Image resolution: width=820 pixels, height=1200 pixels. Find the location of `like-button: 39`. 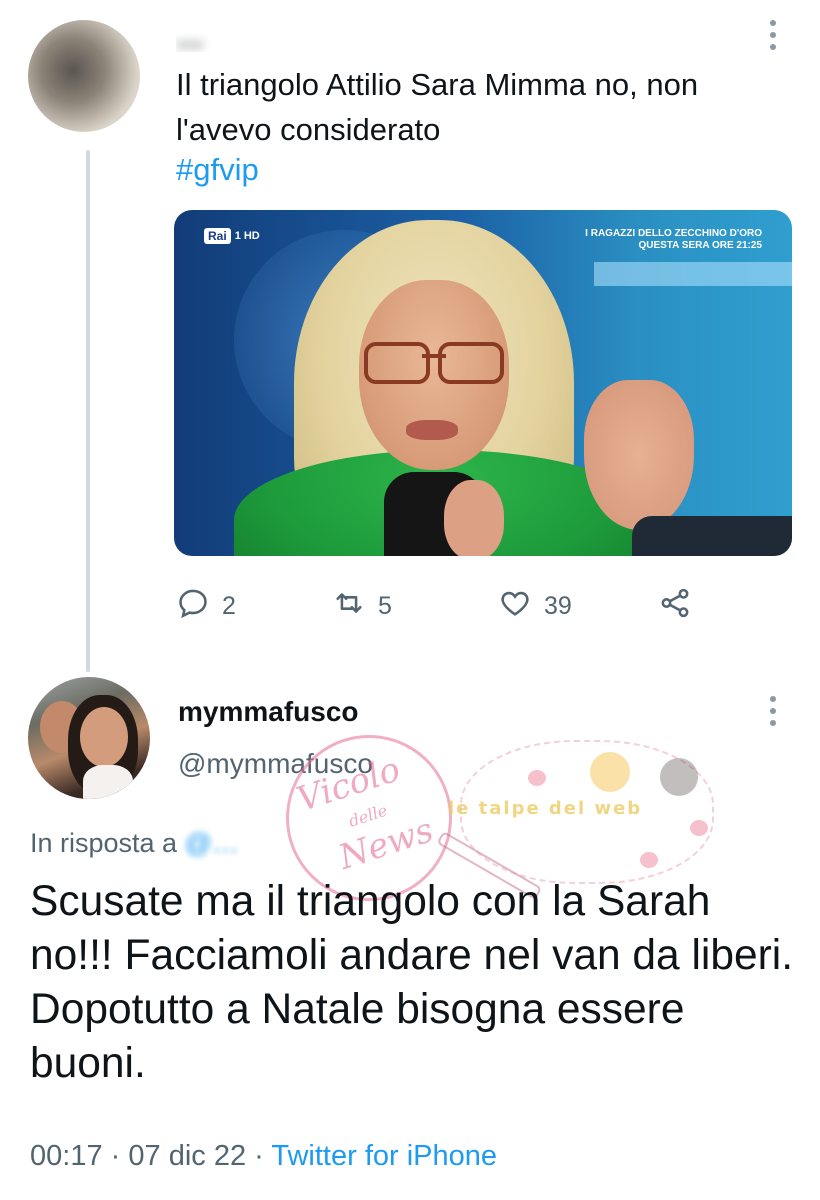

like-button: 39 is located at coordinates (535, 606).